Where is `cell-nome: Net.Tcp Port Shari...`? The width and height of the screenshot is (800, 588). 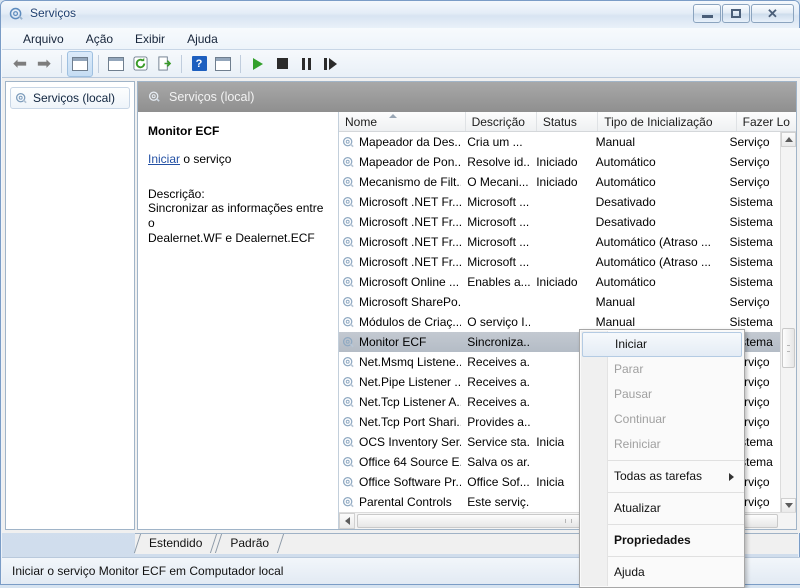 cell-nome: Net.Tcp Port Shari... is located at coordinates (400, 422).